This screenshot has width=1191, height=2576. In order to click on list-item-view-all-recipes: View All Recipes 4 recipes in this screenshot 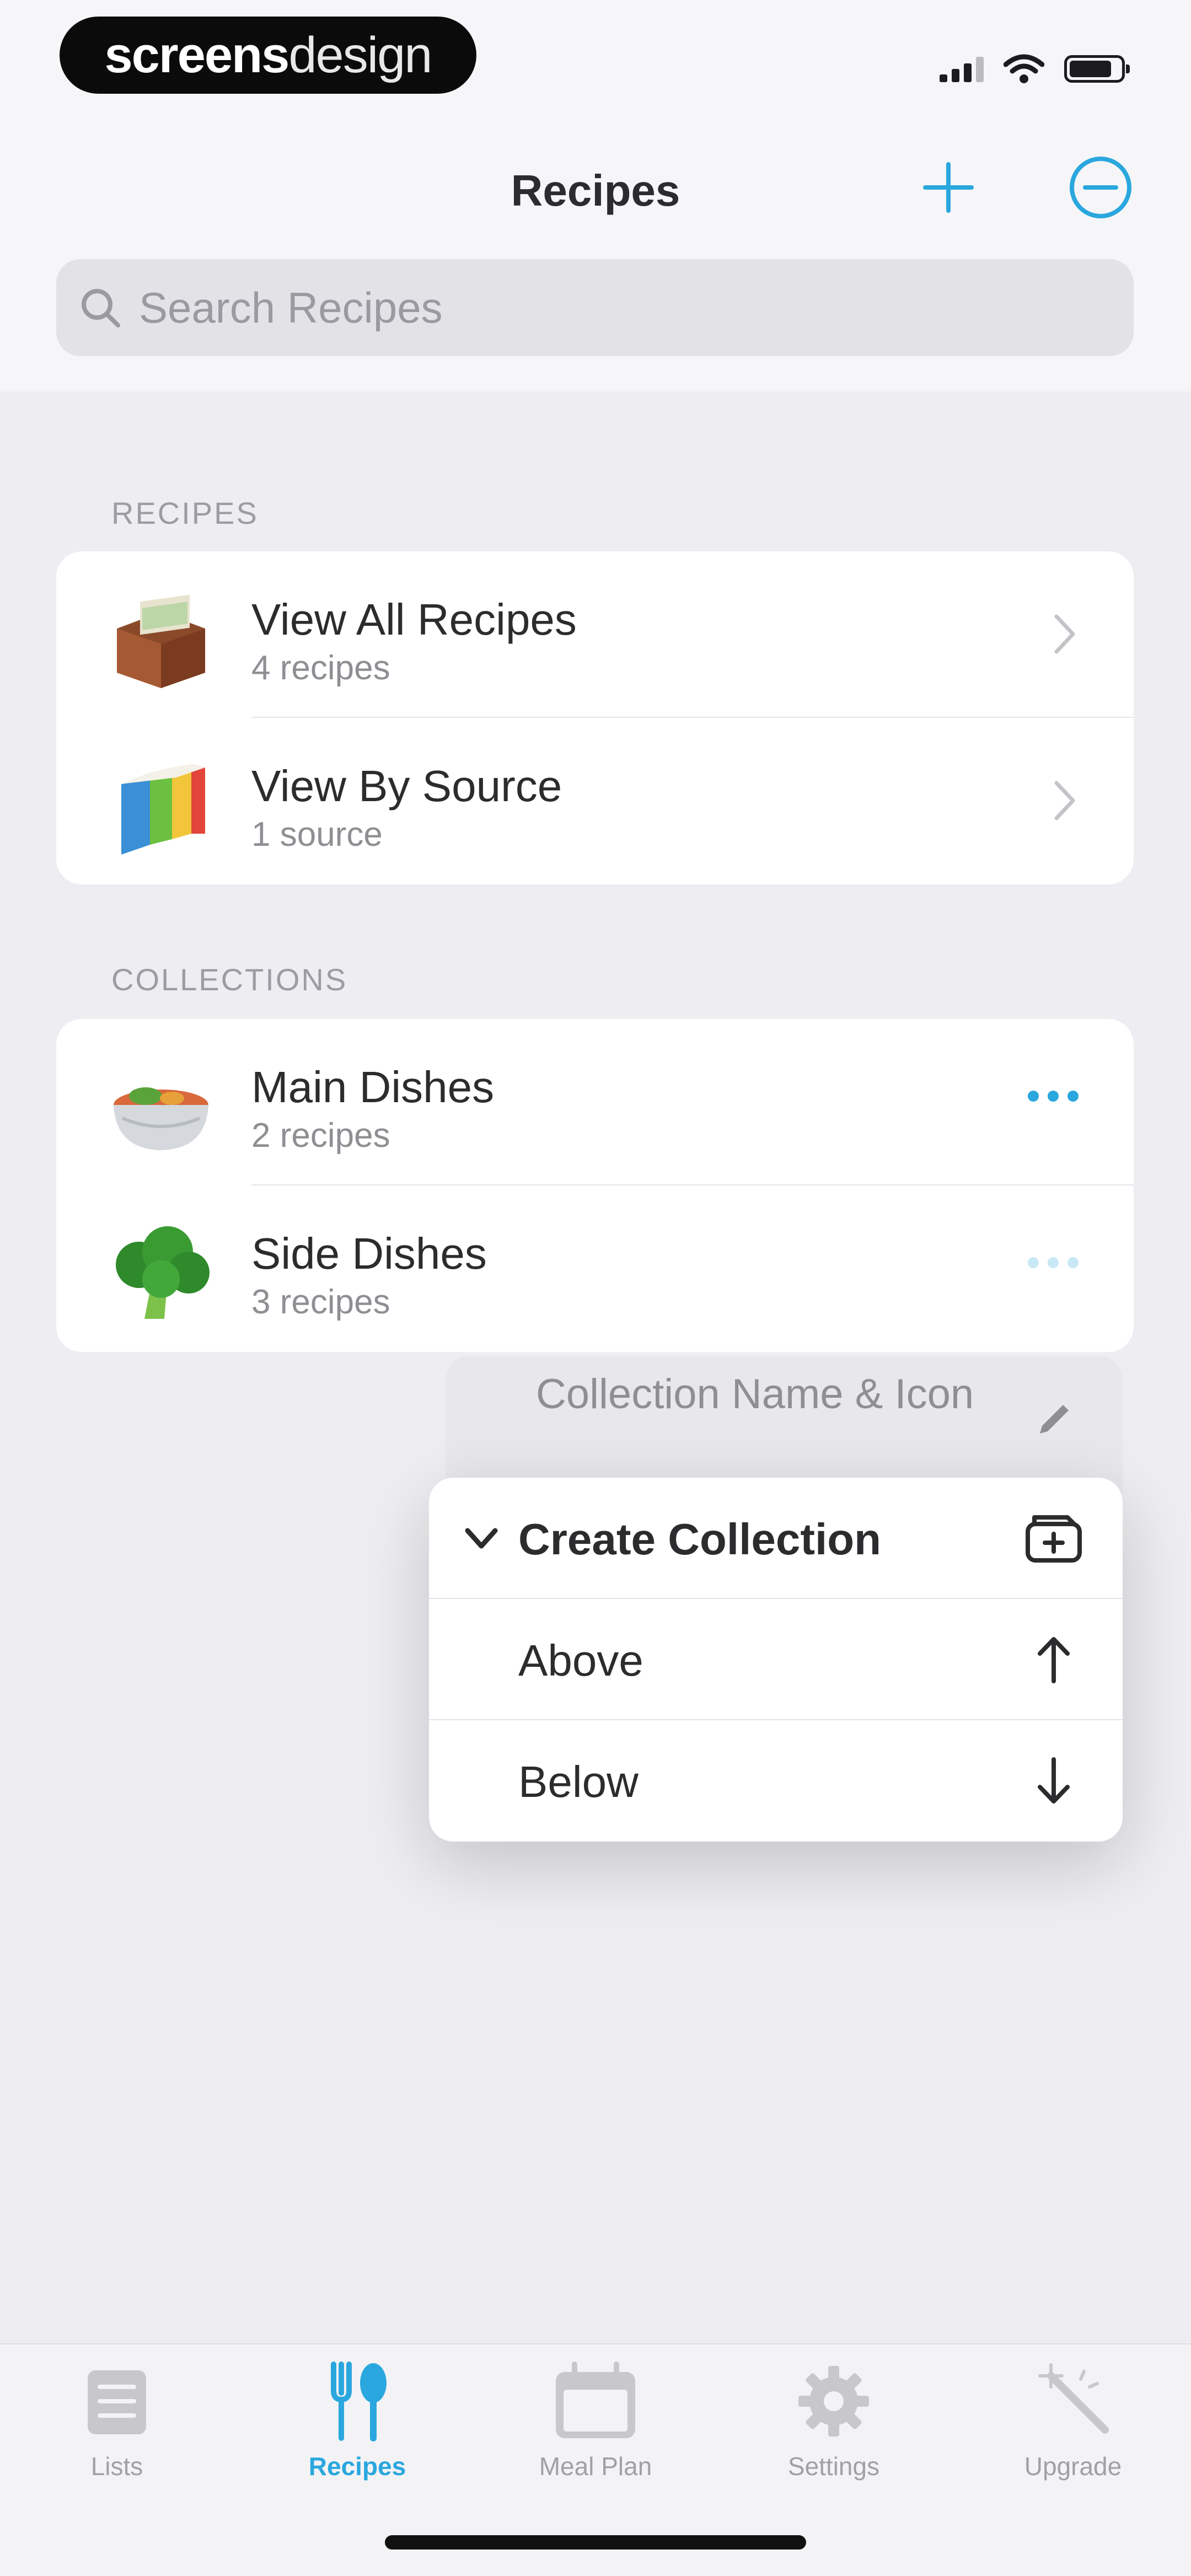, I will do `click(595, 635)`.